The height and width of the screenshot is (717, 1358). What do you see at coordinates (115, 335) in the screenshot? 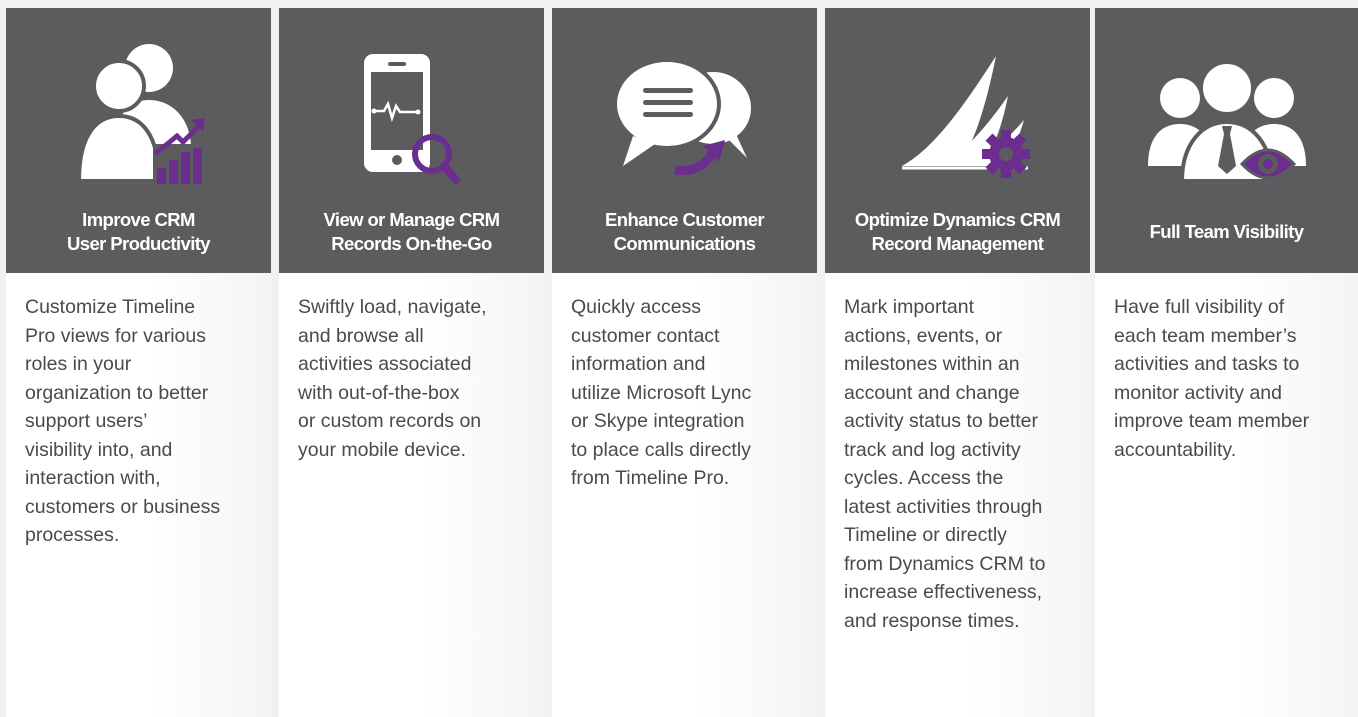
I see `description-line: Pro views for various` at bounding box center [115, 335].